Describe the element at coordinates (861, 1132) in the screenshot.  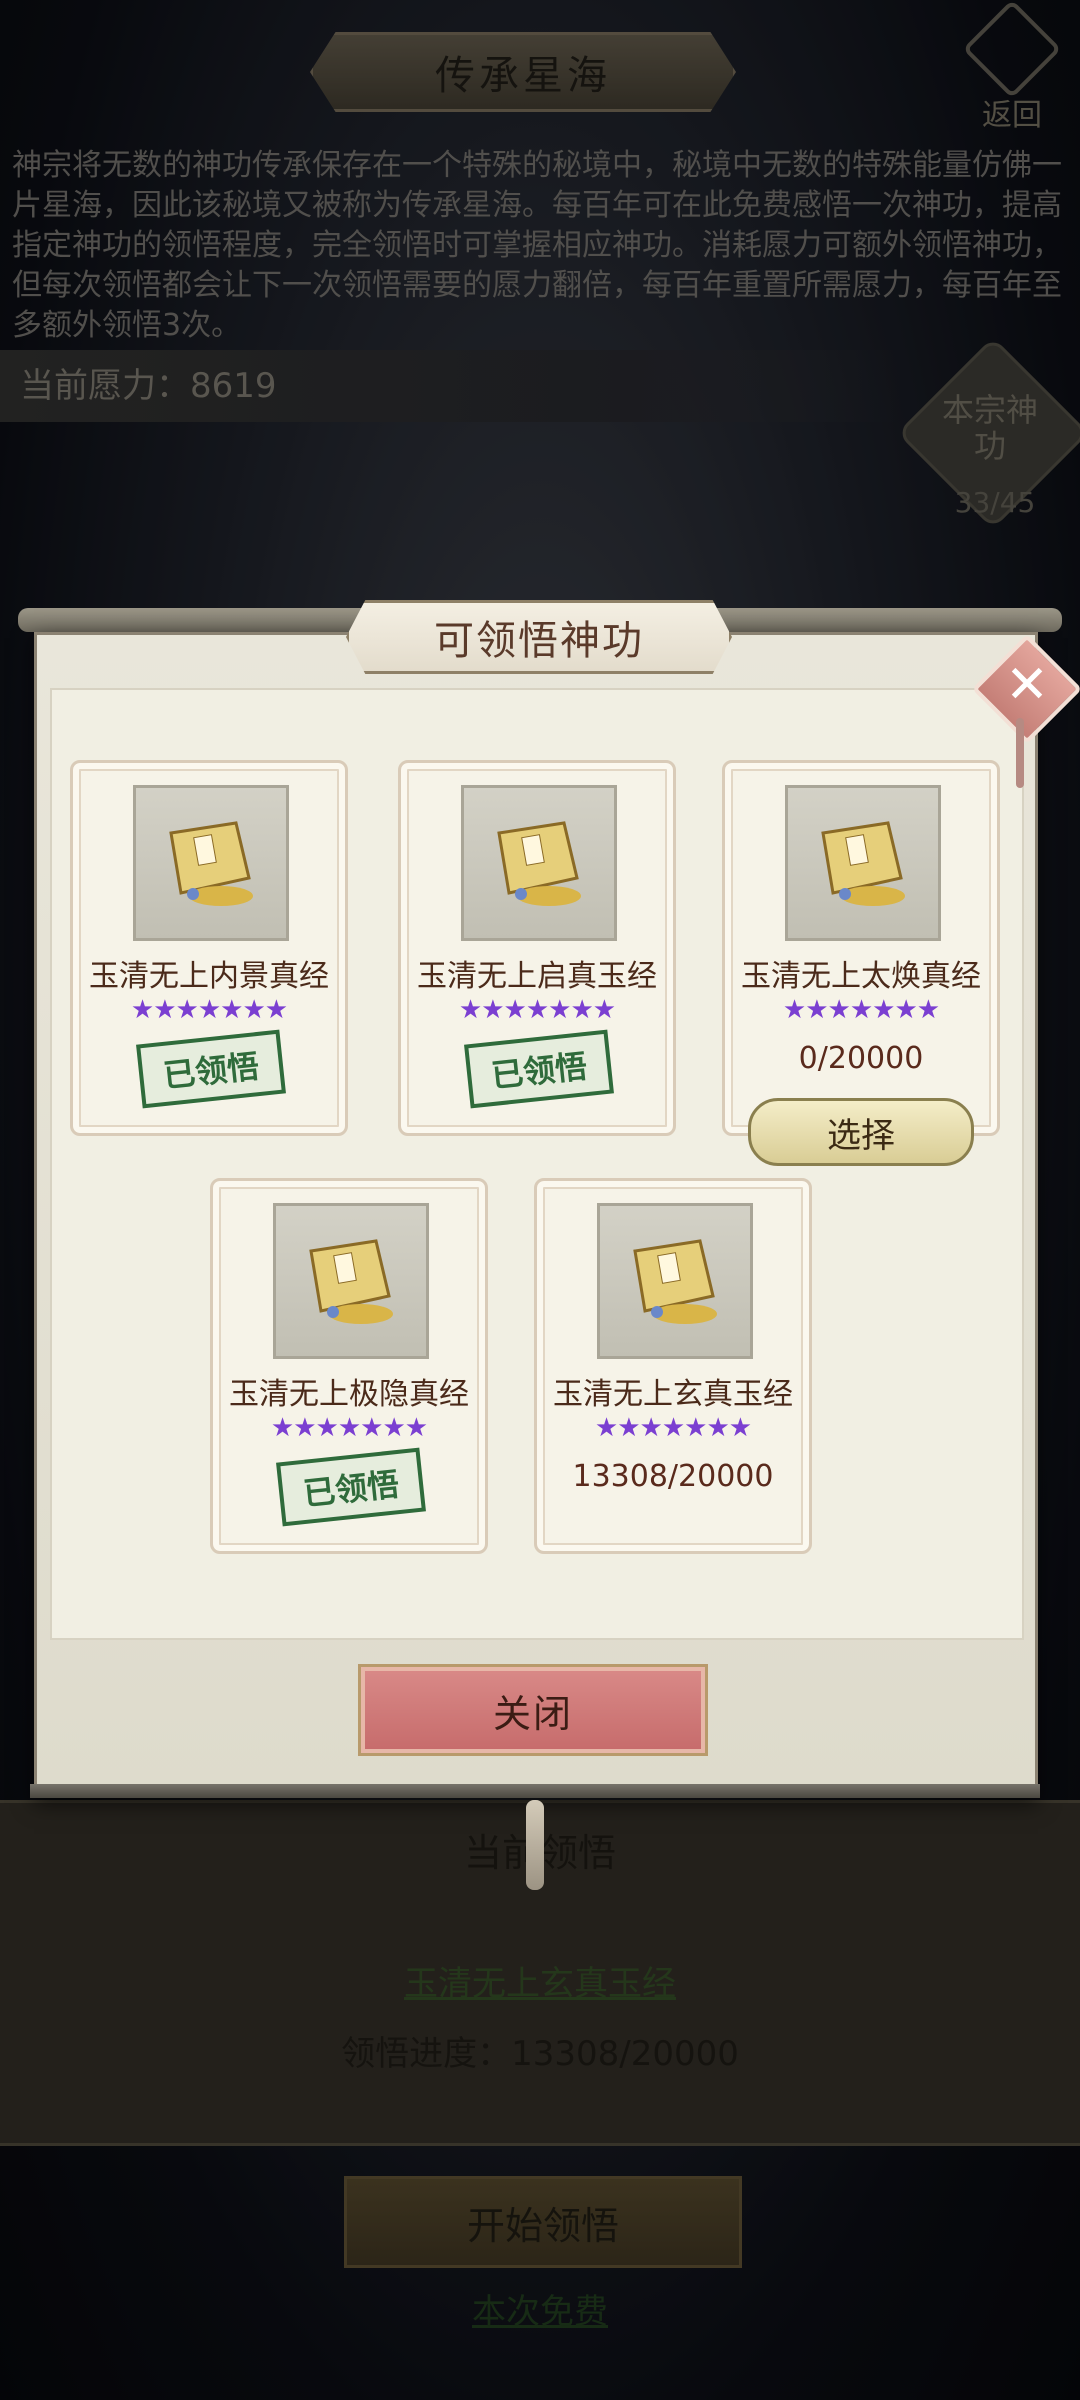
I see `select-button: 选择` at that location.